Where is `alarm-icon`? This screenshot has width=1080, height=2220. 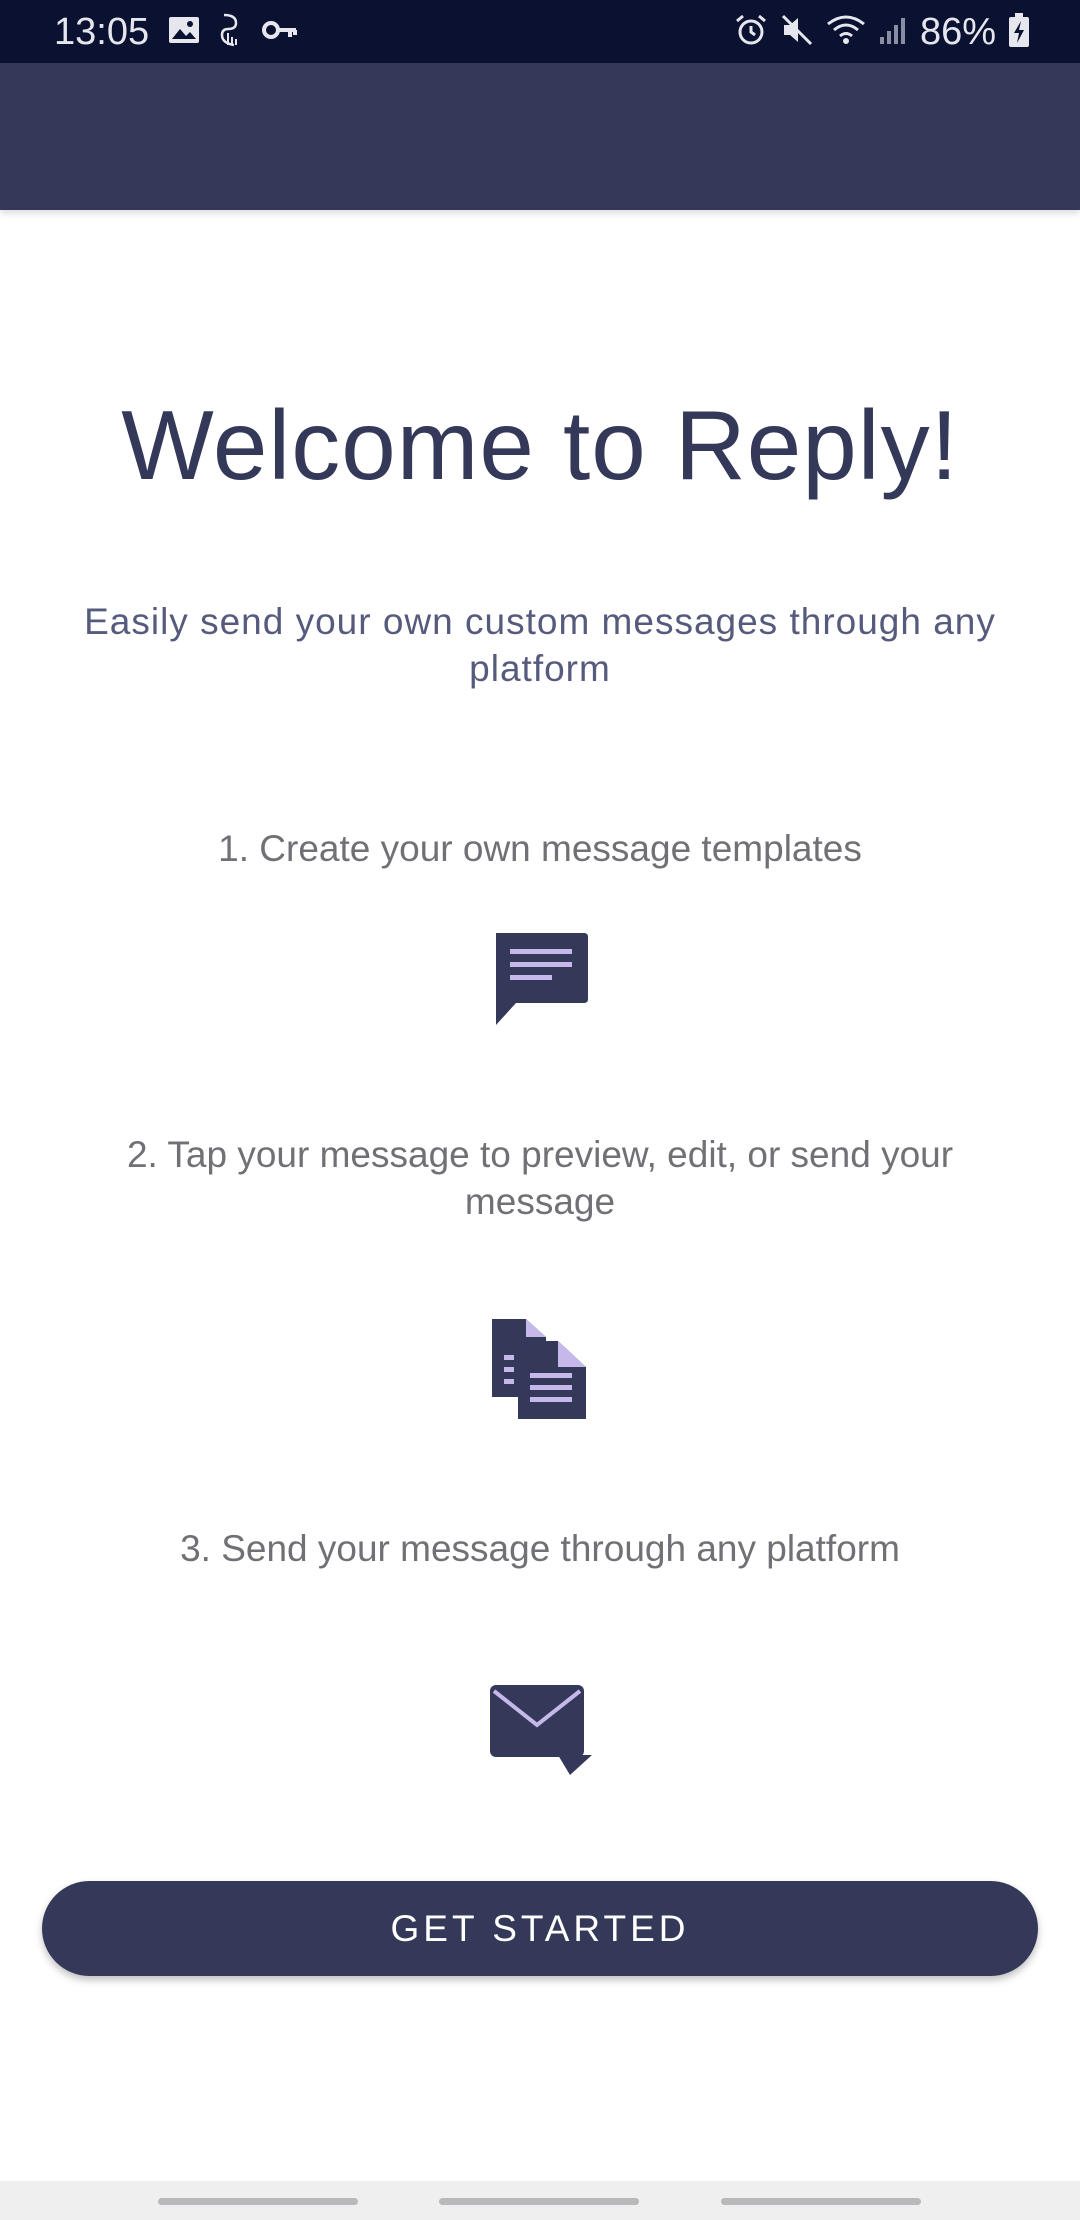
alarm-icon is located at coordinates (751, 32).